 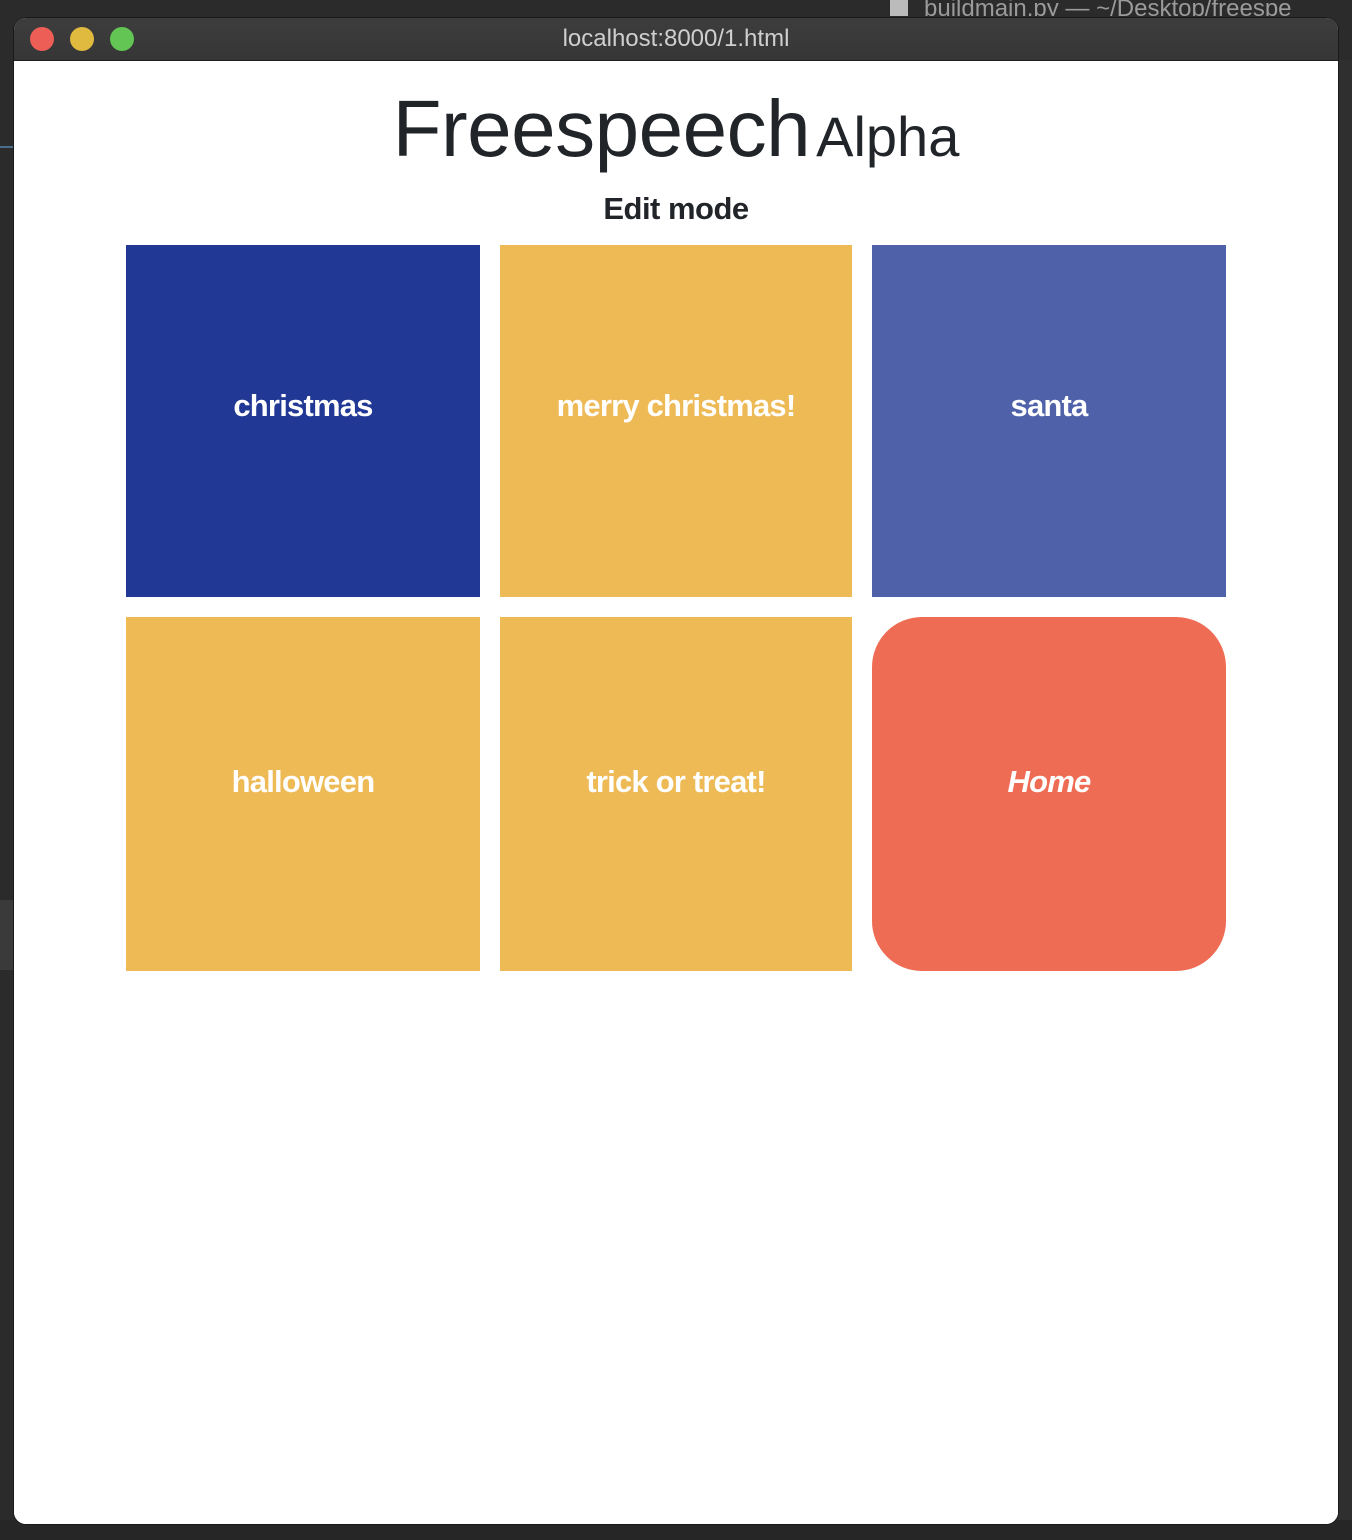 I want to click on tile-halloween: halloween, so click(x=303, y=794).